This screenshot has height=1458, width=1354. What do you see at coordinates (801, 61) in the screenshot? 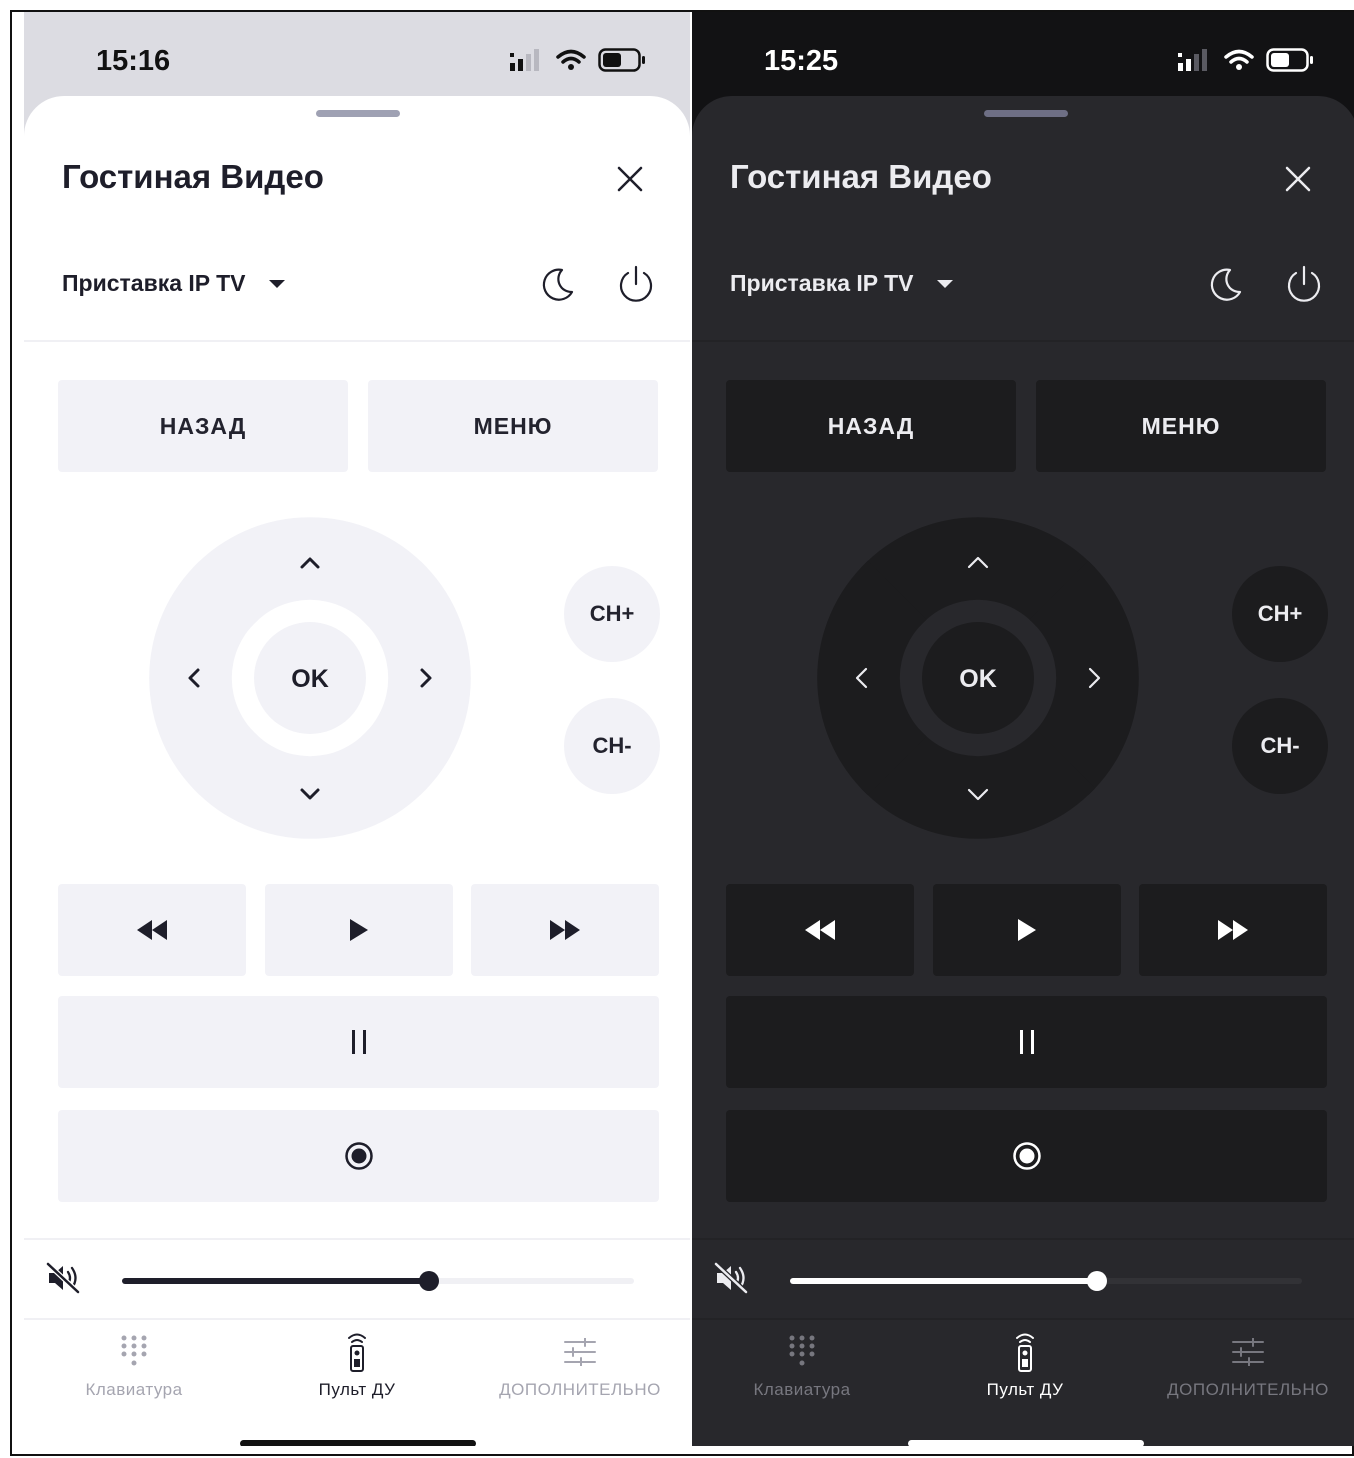
I see `status-time: 15:25` at bounding box center [801, 61].